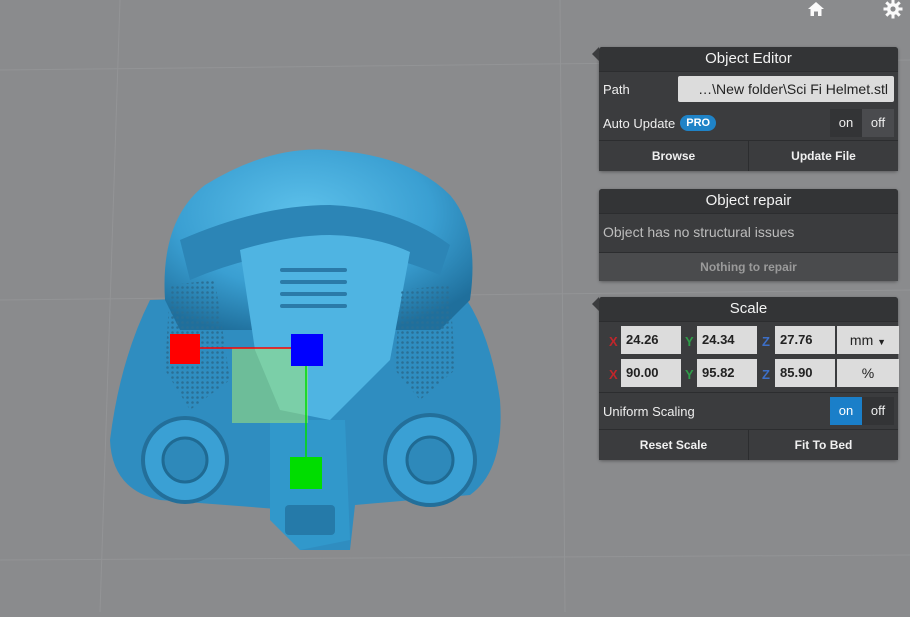  I want to click on uniform-scaling-label: Uniform Scaling, so click(649, 411).